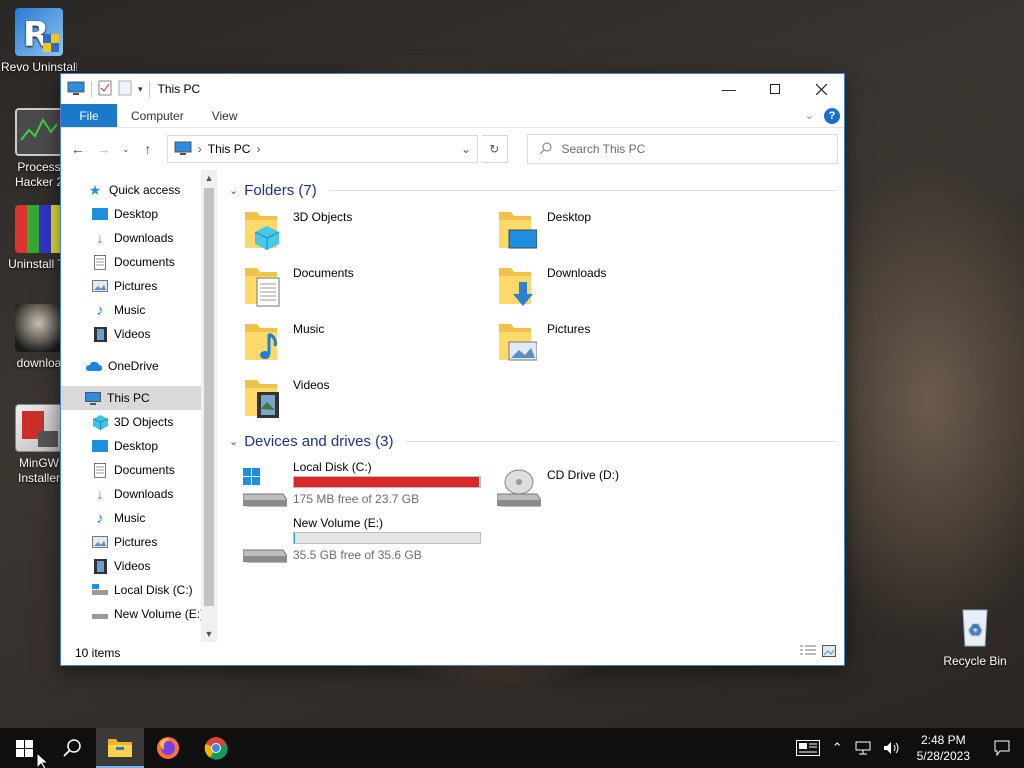 The width and height of the screenshot is (1024, 768). Describe the element at coordinates (39, 32) in the screenshot. I see `revo-uninstaller-icon: R` at that location.